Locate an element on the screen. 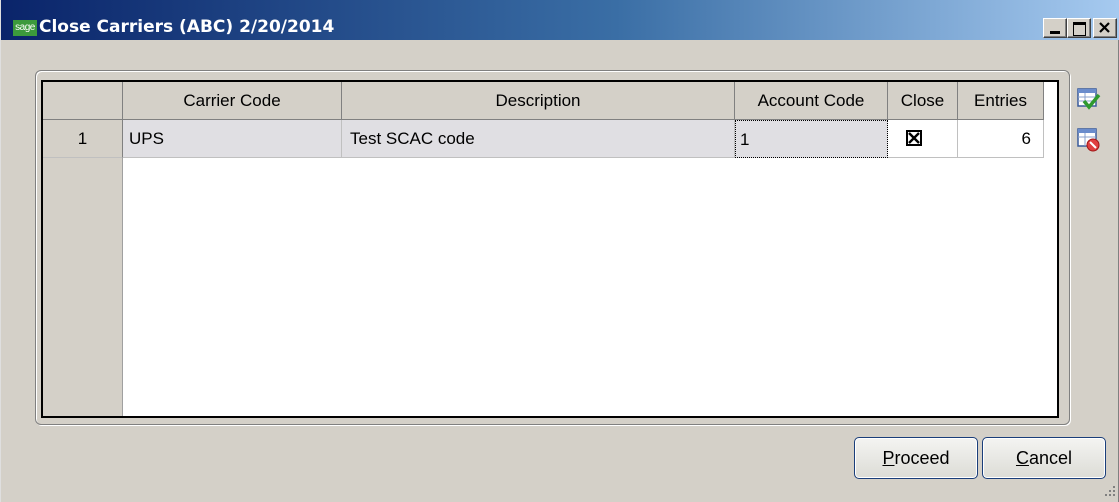 This screenshot has height=502, width=1119. clear-all-button is located at coordinates (1088, 139).